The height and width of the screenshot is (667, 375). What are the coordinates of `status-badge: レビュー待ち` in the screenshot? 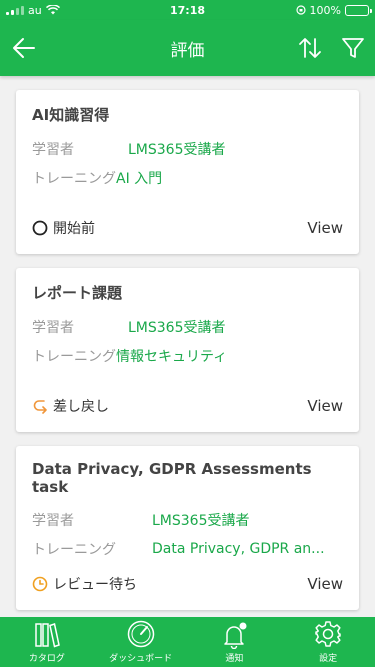 It's located at (84, 584).